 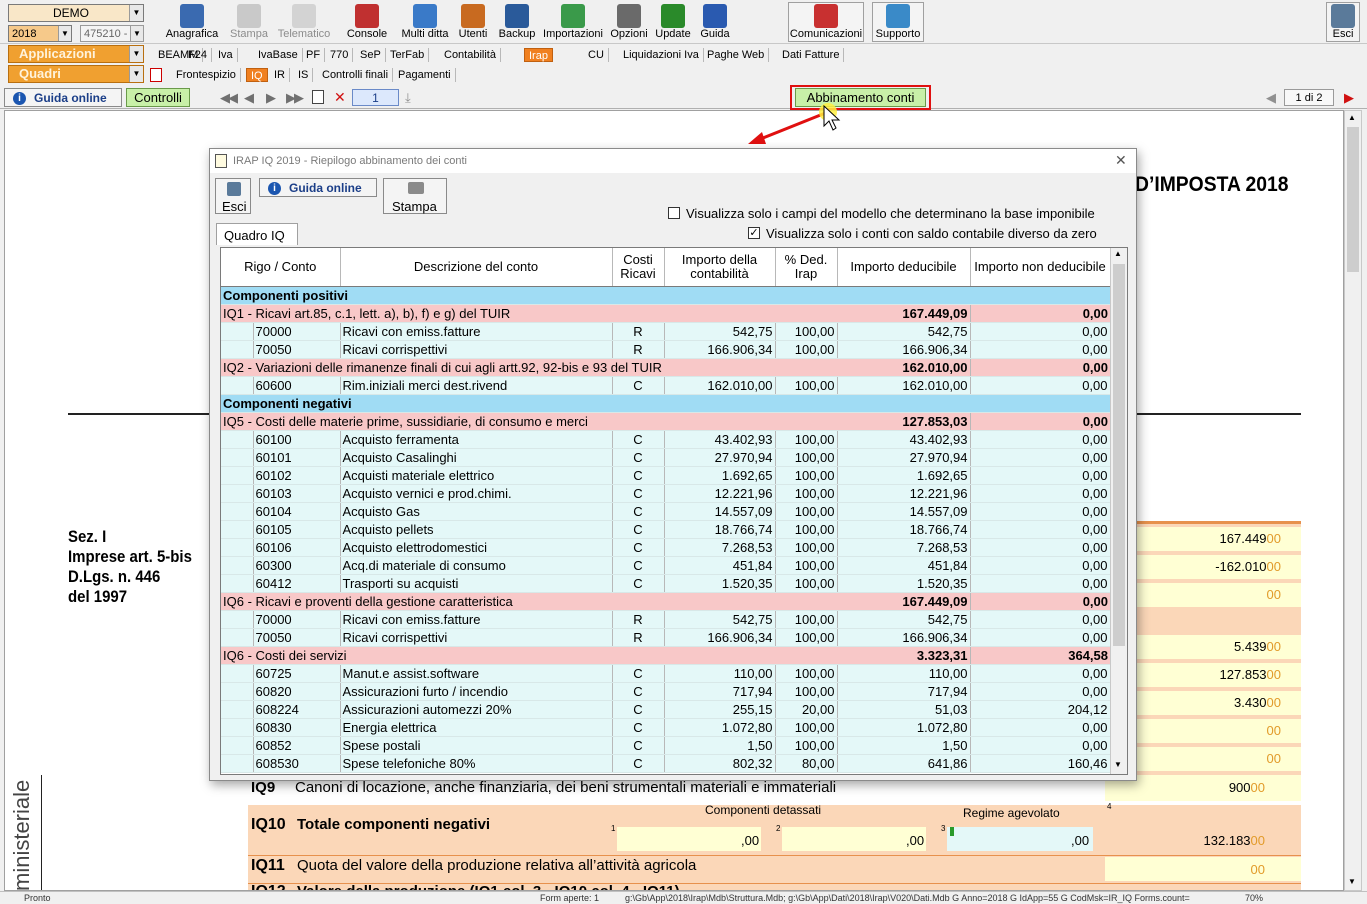 What do you see at coordinates (596, 55) in the screenshot?
I see `app-tab: CU` at bounding box center [596, 55].